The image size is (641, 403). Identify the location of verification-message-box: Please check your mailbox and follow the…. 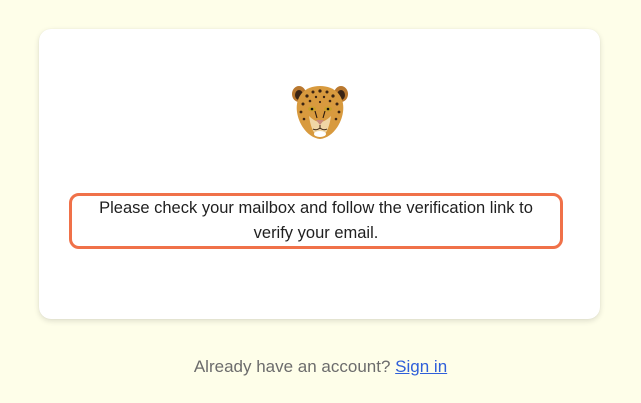
(316, 221).